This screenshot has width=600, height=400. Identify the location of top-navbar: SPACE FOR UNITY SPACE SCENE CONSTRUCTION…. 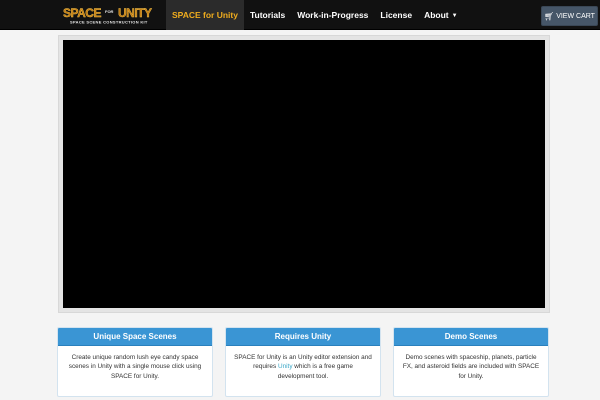
(300, 15).